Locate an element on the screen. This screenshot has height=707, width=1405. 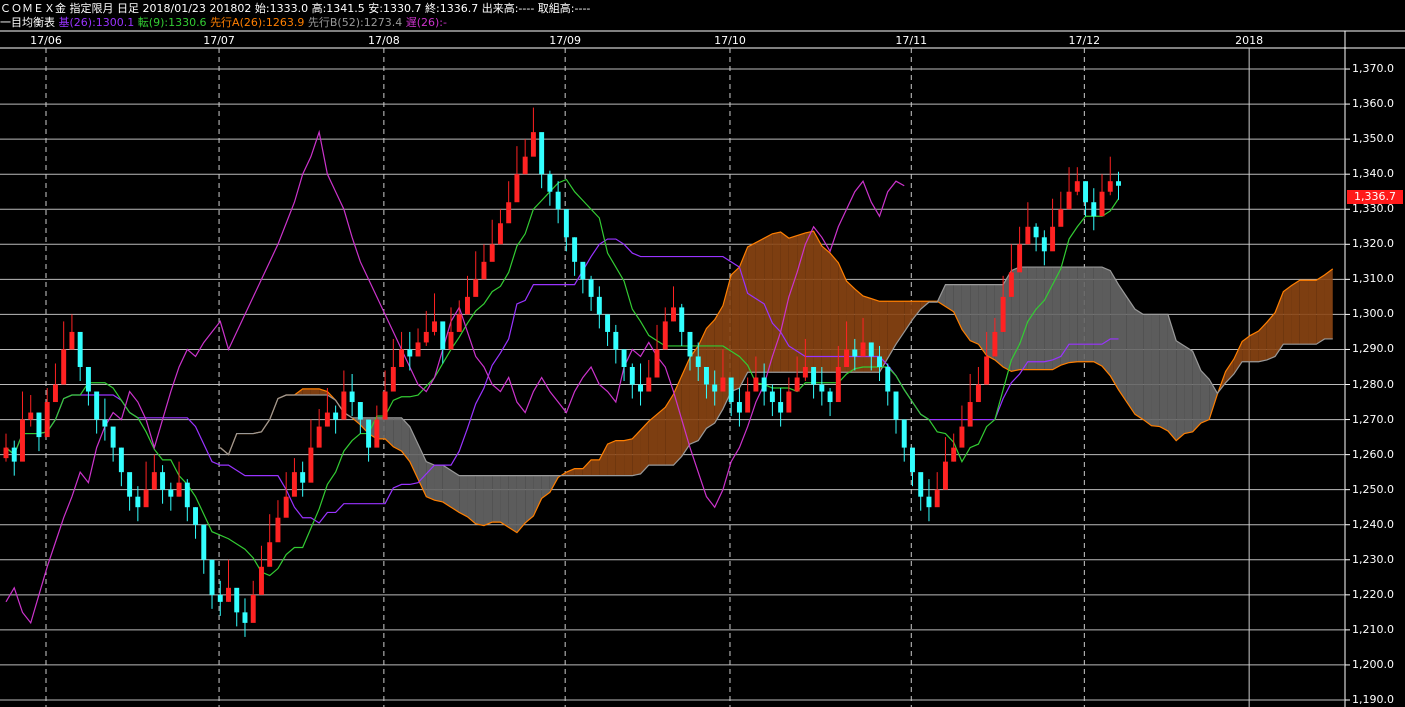
y-tick-label: 1,250.0 is located at coordinates (1373, 489).